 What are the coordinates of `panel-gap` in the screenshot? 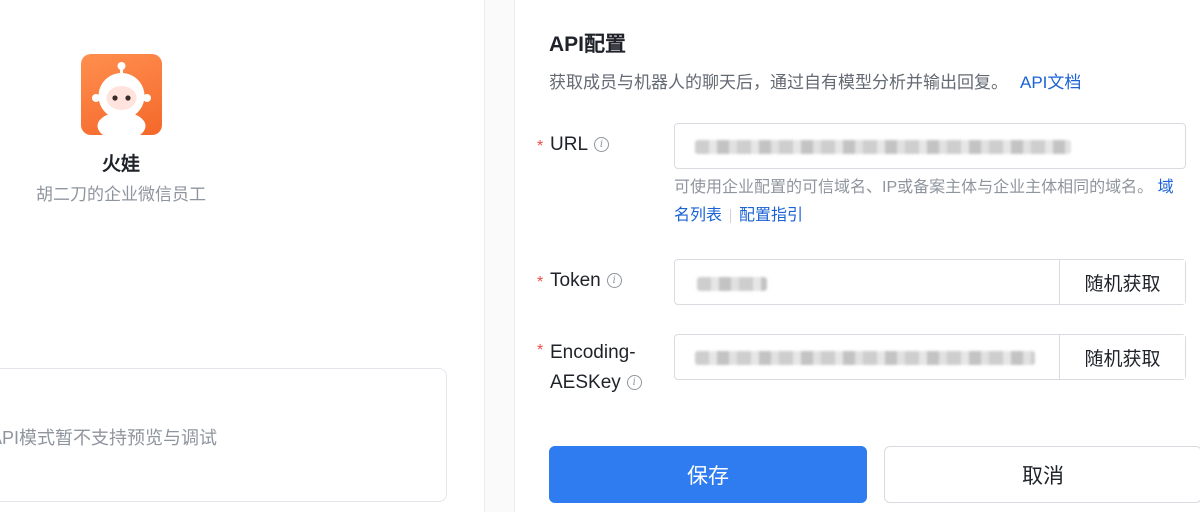 It's located at (499, 256).